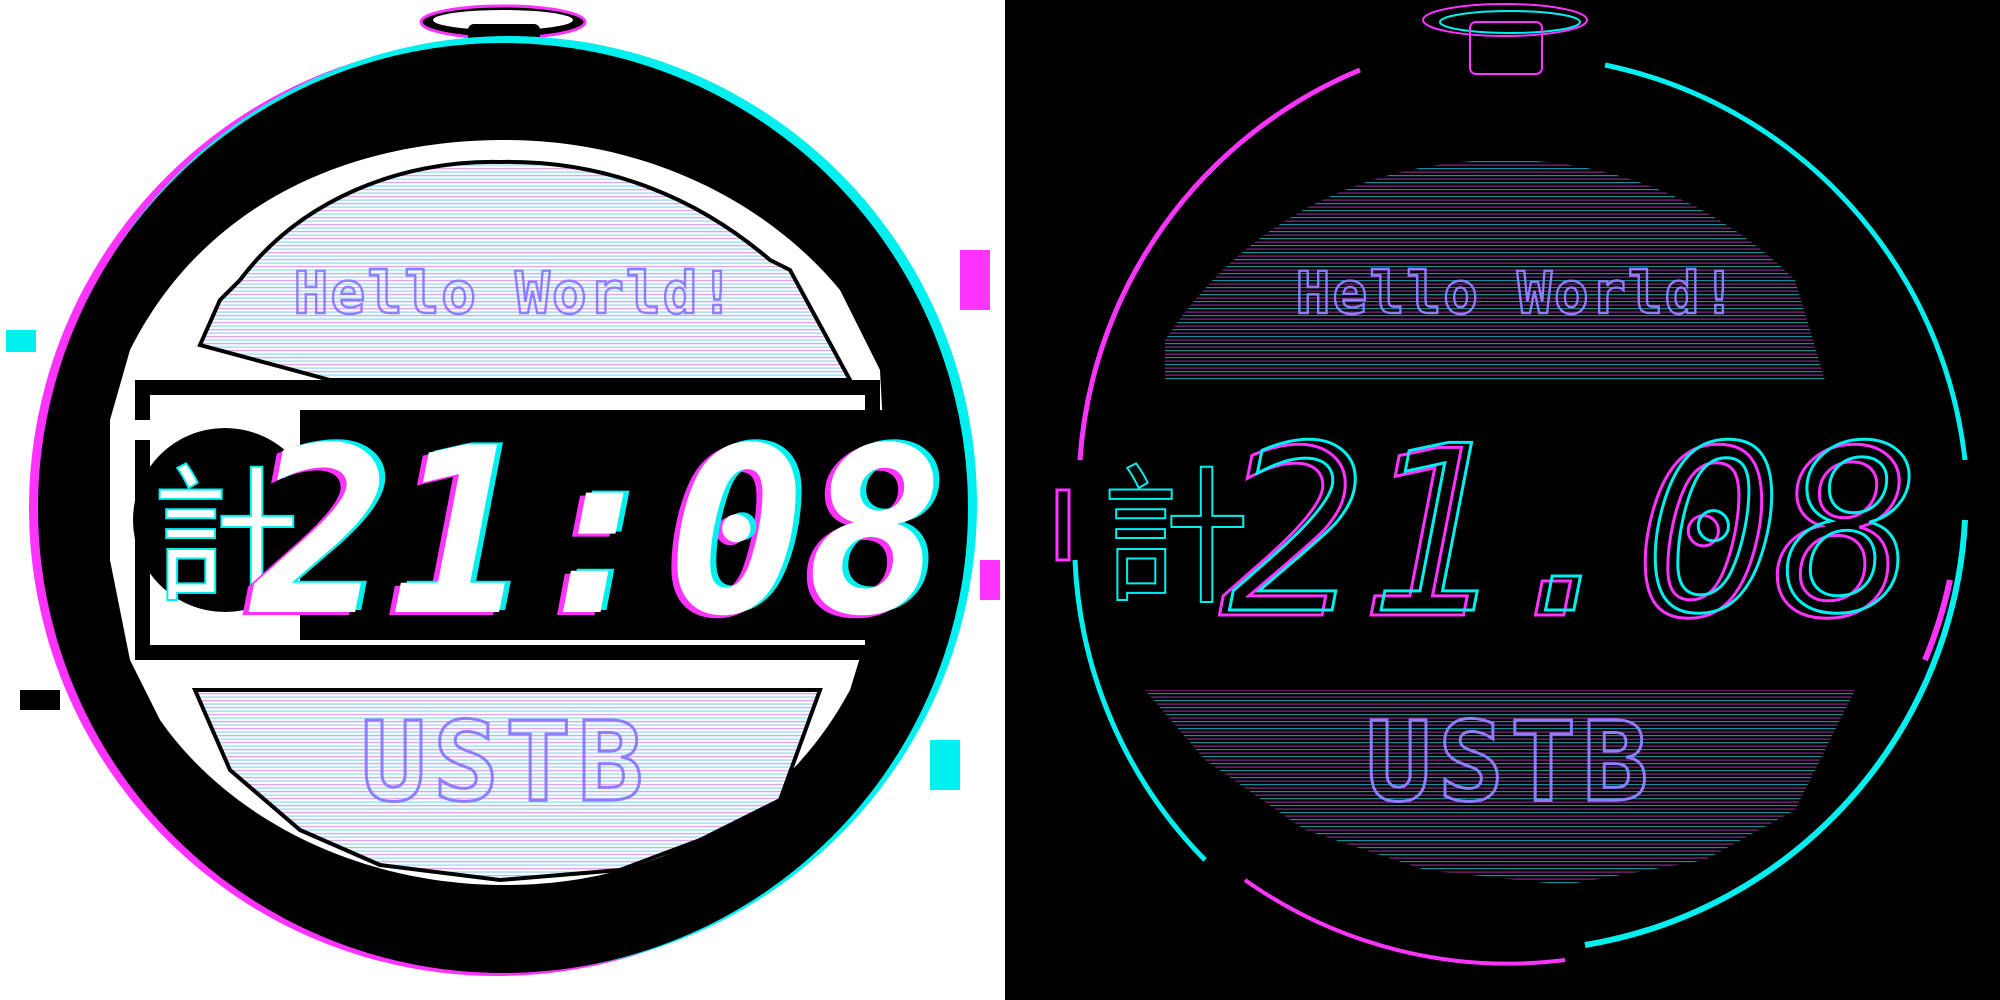  I want to click on time-display: 21.08 21.08, so click(1569, 534).